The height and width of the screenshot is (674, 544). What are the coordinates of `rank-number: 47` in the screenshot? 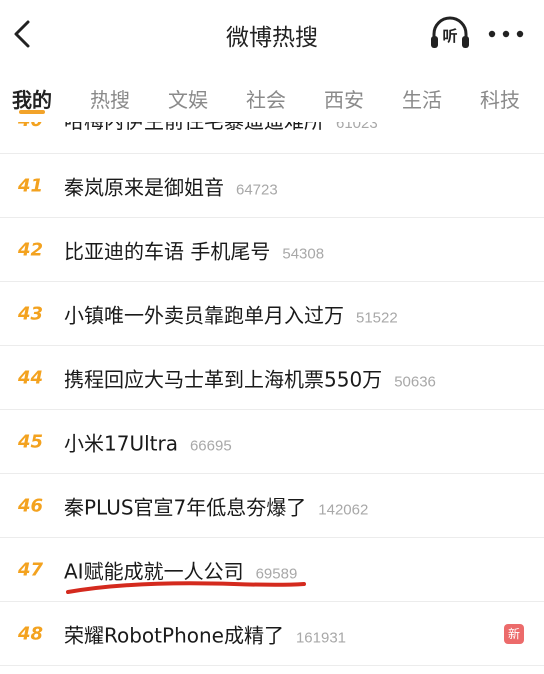 It's located at (31, 570).